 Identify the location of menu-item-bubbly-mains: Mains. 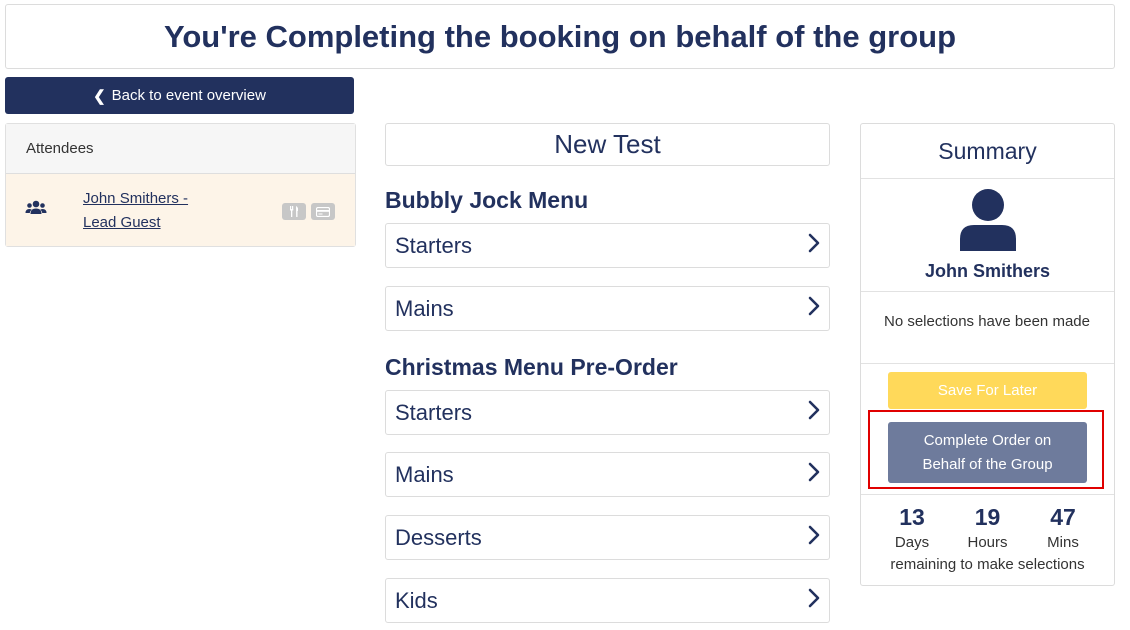
(607, 308).